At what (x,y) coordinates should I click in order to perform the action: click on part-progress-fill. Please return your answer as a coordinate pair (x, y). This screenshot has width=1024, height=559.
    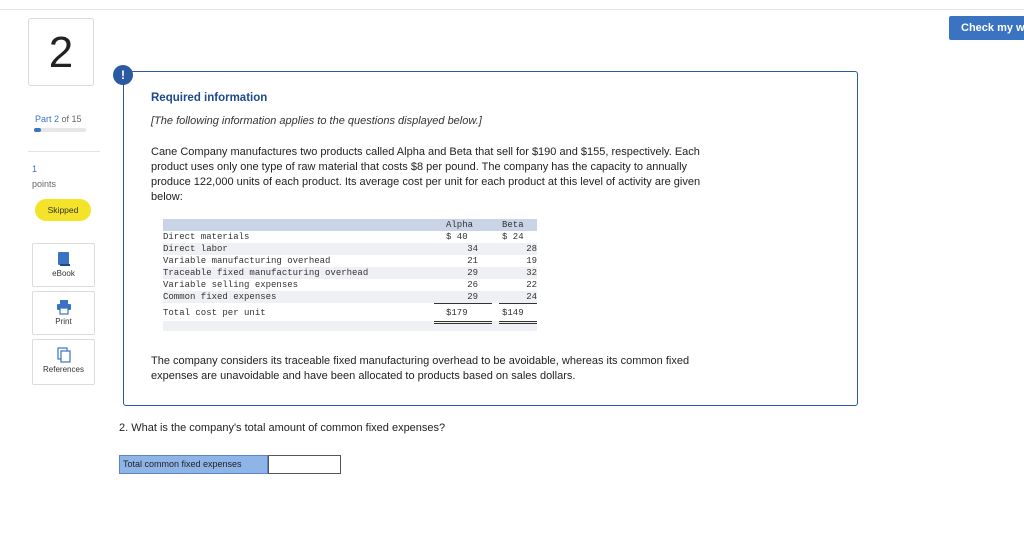
    Looking at the image, I should click on (37, 130).